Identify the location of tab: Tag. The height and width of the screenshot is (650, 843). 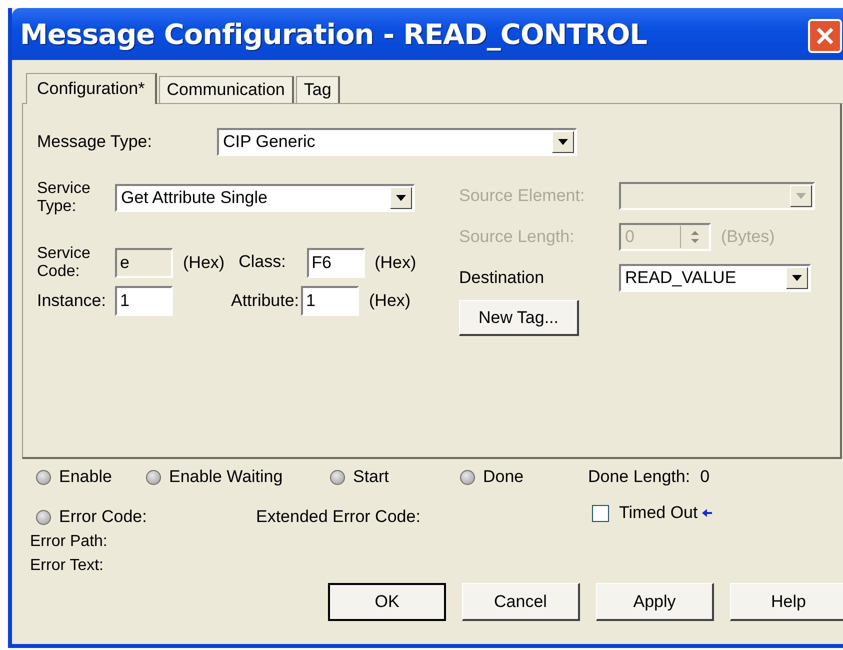
(318, 89).